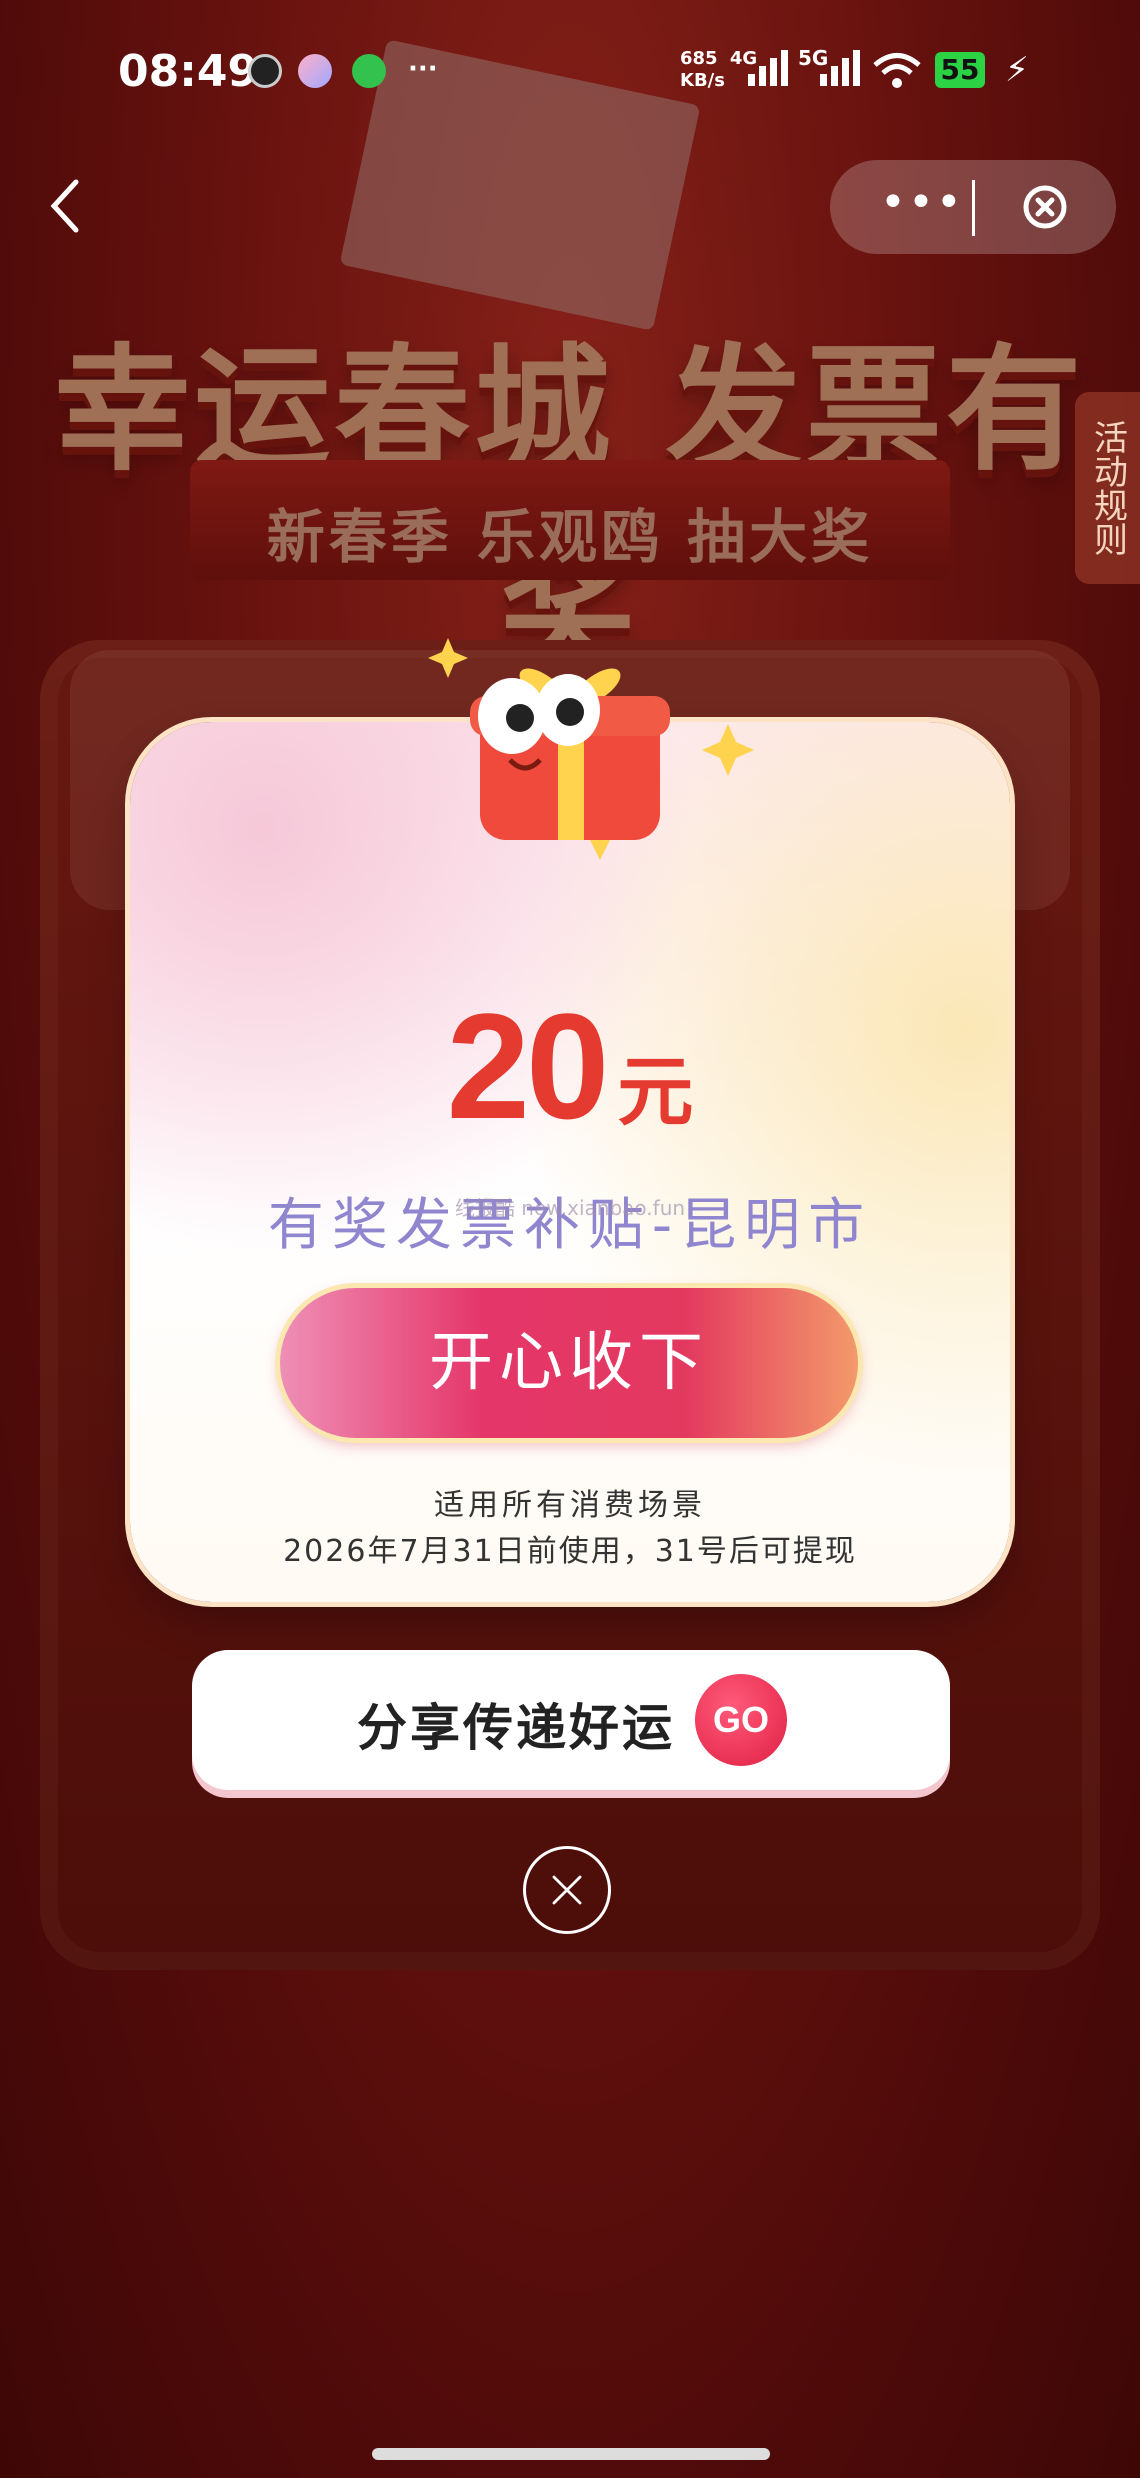 The width and height of the screenshot is (1140, 2478). What do you see at coordinates (922, 203) in the screenshot?
I see `more-menu-icon: •••` at bounding box center [922, 203].